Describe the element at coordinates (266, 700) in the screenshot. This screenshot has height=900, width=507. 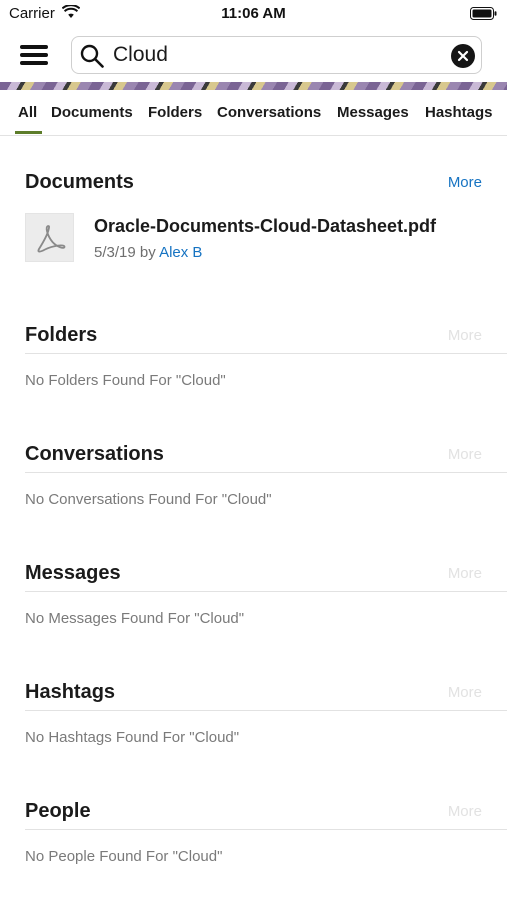
I see `hashtags-section-header: Hashtags More` at that location.